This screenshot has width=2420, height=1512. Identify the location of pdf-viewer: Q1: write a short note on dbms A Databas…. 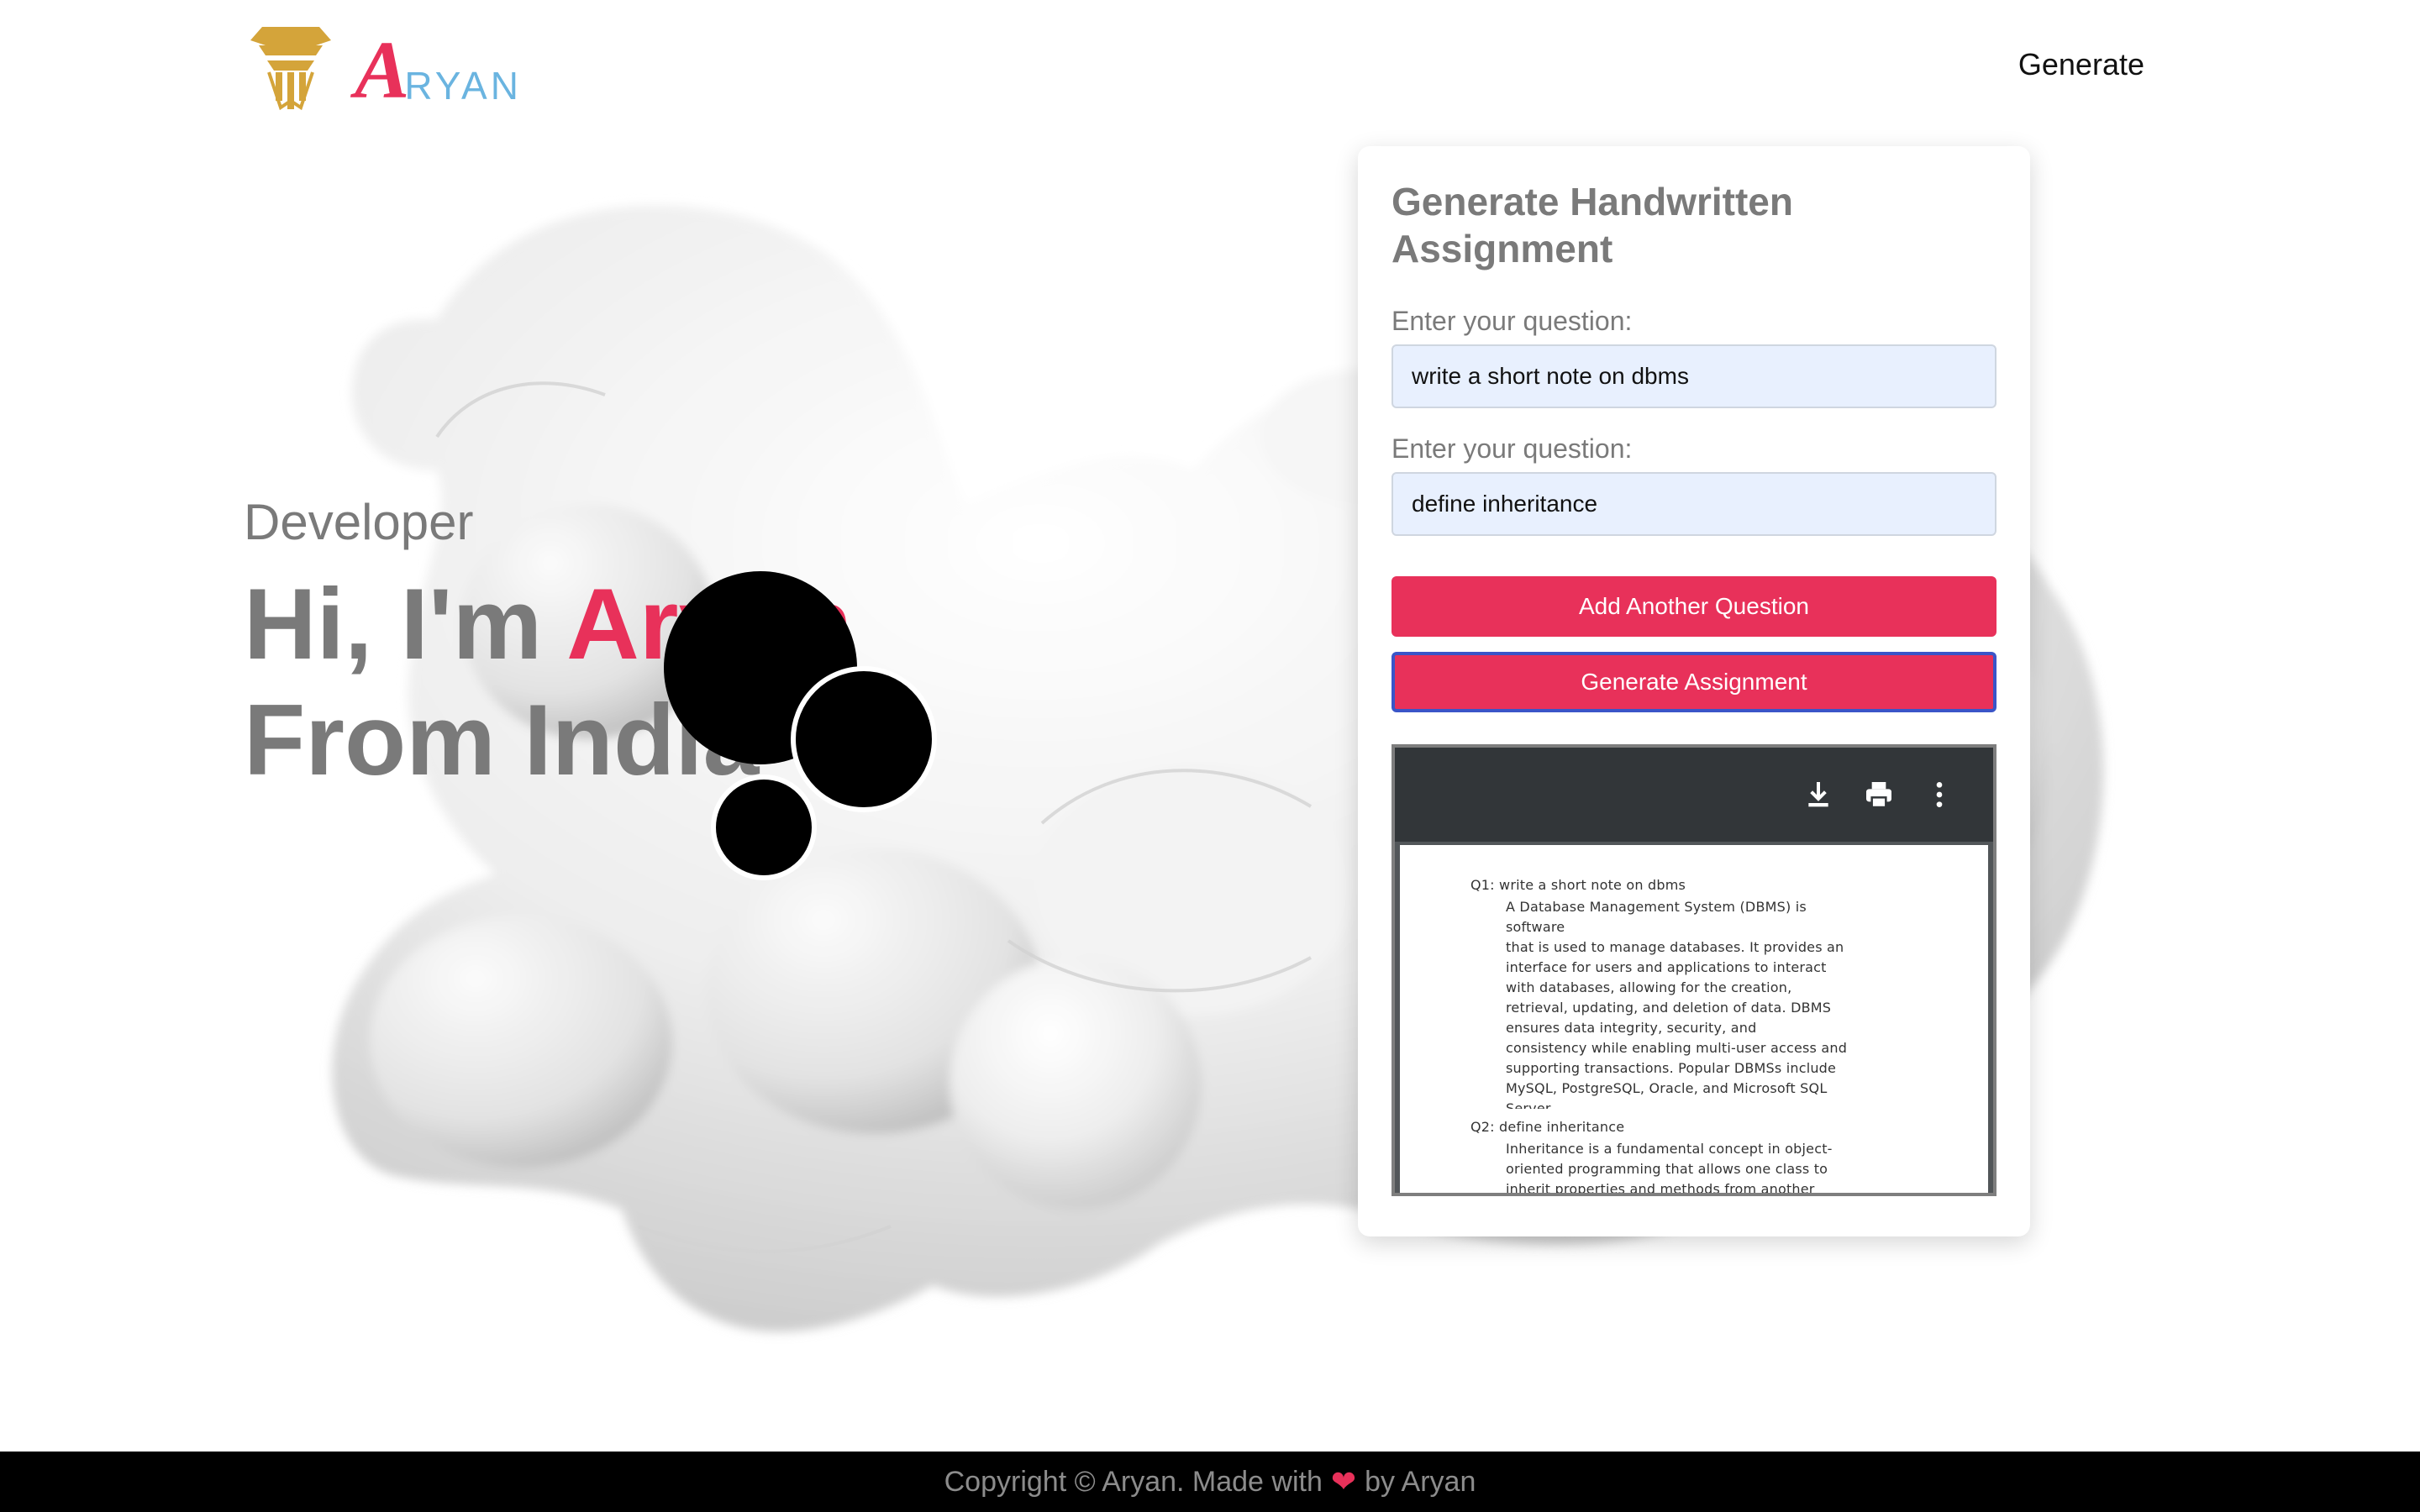
(1694, 970).